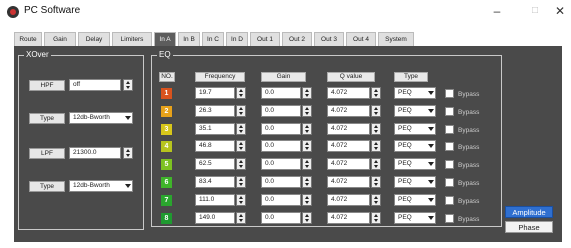 The width and height of the screenshot is (571, 248). What do you see at coordinates (396, 39) in the screenshot?
I see `tab-system: System` at bounding box center [396, 39].